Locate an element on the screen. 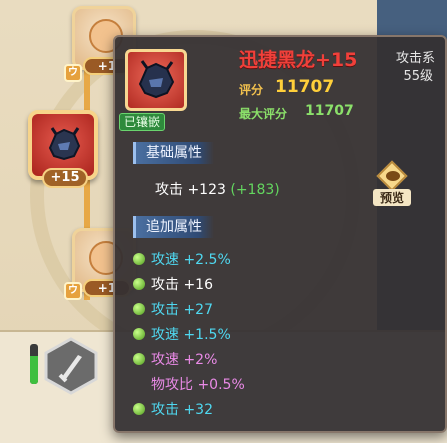 This screenshot has height=443, width=447. durability-bar is located at coordinates (34, 364).